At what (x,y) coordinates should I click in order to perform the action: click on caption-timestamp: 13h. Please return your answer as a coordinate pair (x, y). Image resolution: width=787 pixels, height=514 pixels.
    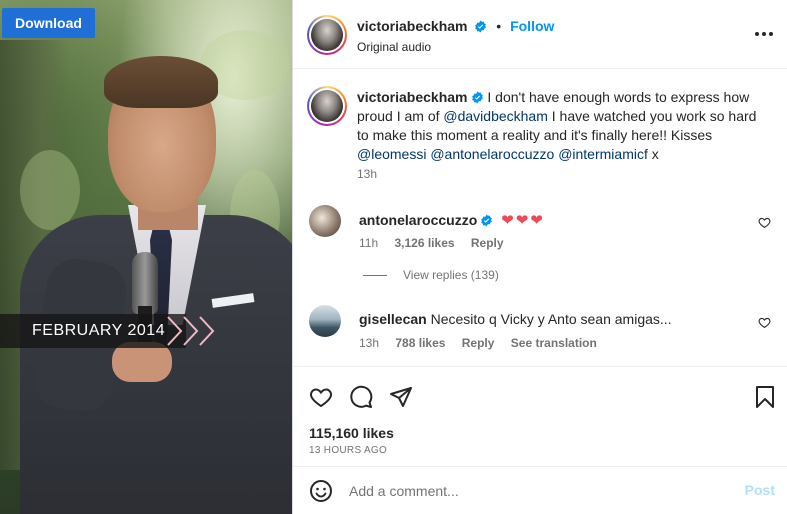
    Looking at the image, I should click on (367, 174).